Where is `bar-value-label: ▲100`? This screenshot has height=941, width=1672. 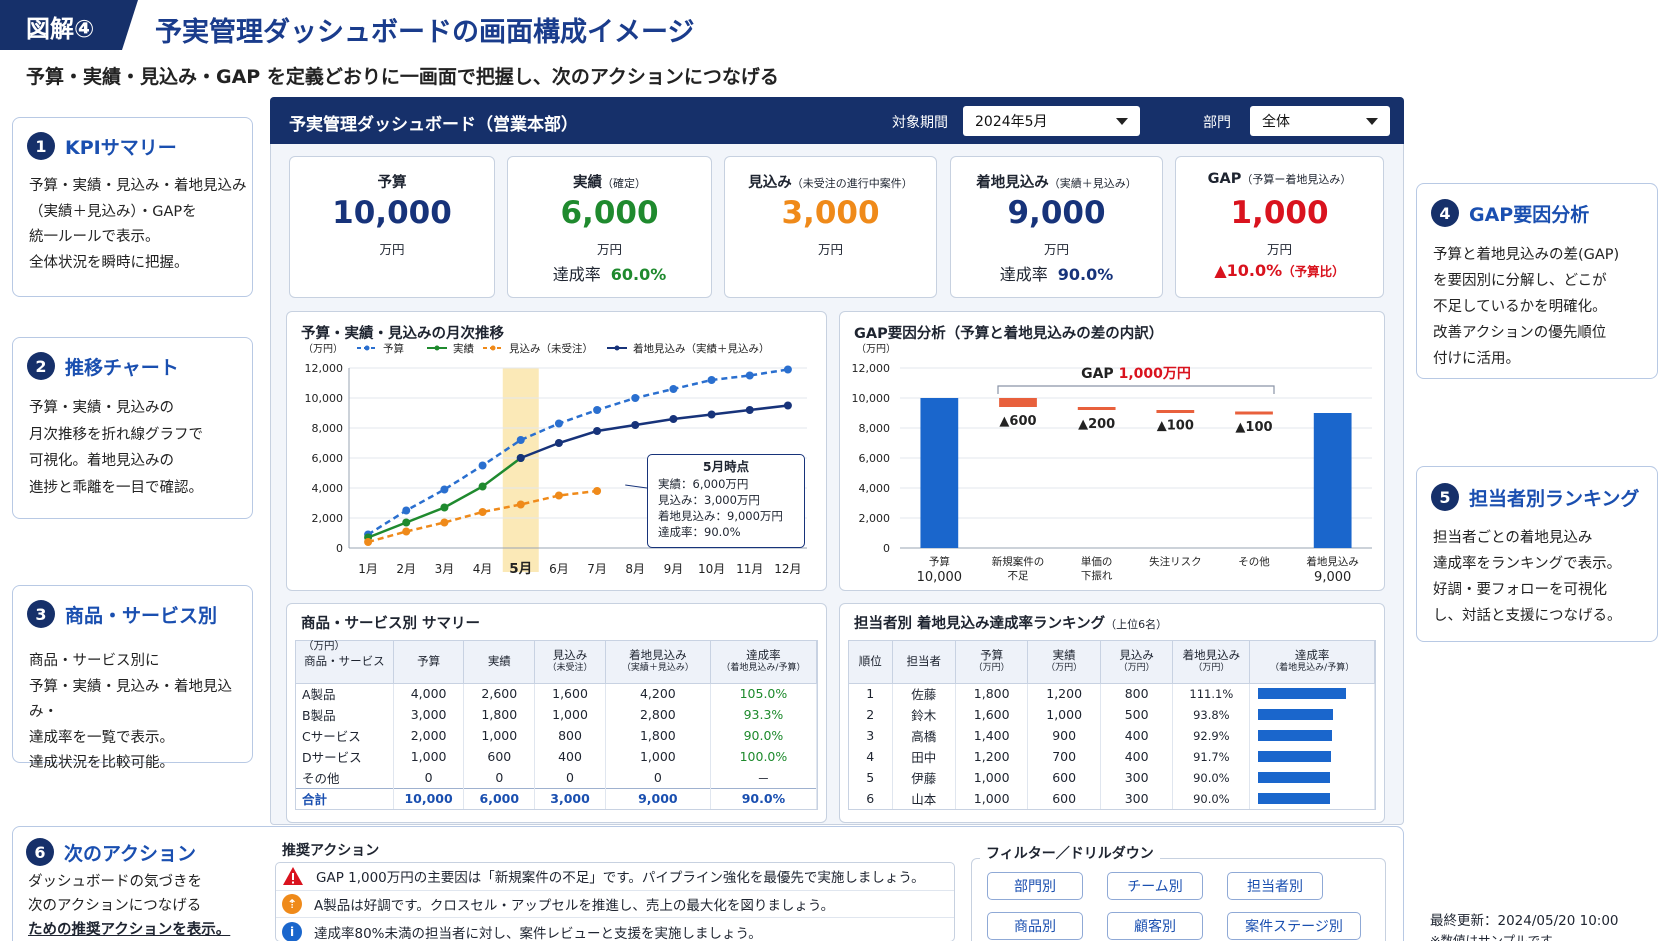
bar-value-label: ▲100 is located at coordinates (1175, 426).